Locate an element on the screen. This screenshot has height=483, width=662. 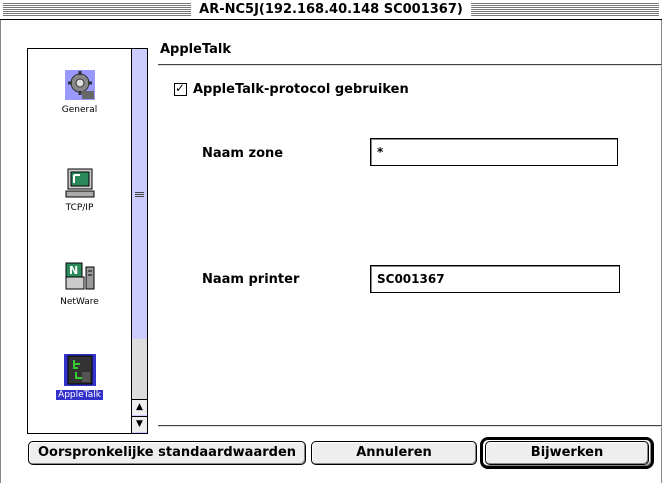
scrollbar-thumb is located at coordinates (139, 369).